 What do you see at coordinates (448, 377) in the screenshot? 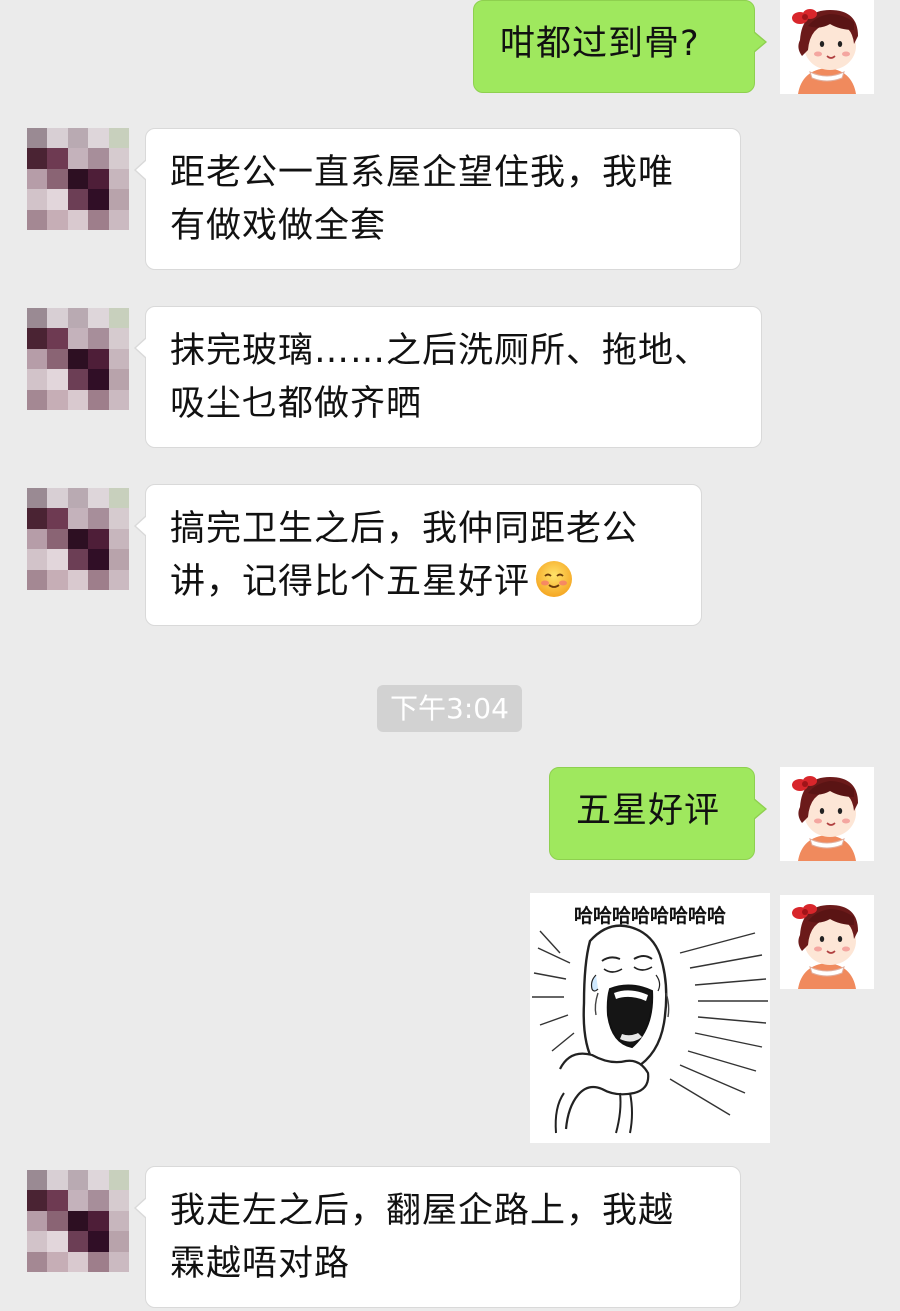
I see `message-bubble-contact: 抹完玻璃……之后洗厕所、拖地、 吸尘乜都做齐晒` at bounding box center [448, 377].